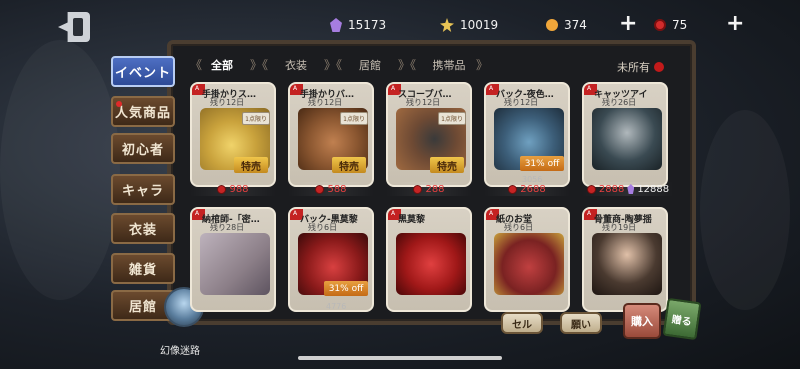  Describe the element at coordinates (331, 259) in the screenshot. I see `shop-item-card: A バック-黒莫黎 残り6日 31% off` at that location.